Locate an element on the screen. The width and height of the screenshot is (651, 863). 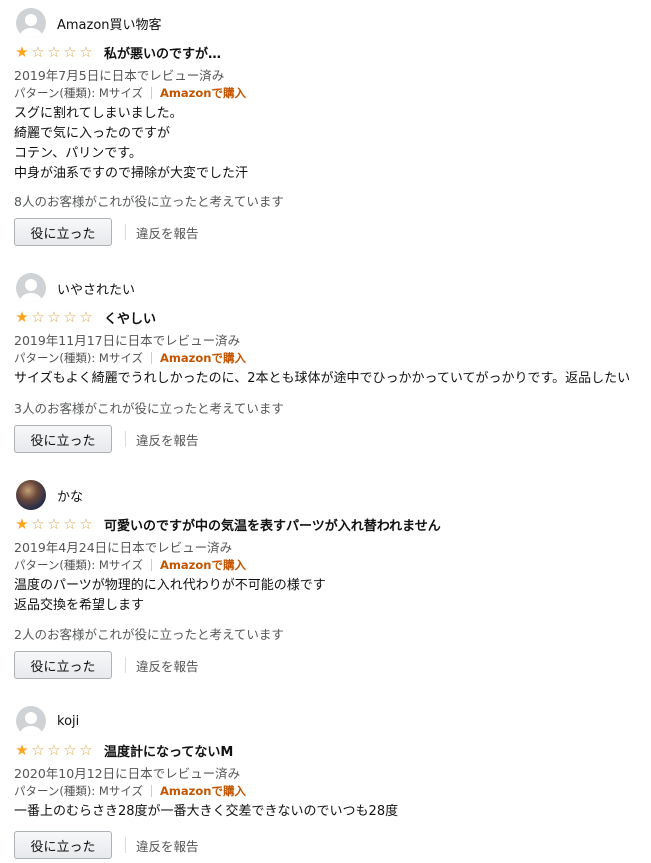
helpful-count: 2人のお客様がこれが役に立ったと考えています is located at coordinates (149, 634).